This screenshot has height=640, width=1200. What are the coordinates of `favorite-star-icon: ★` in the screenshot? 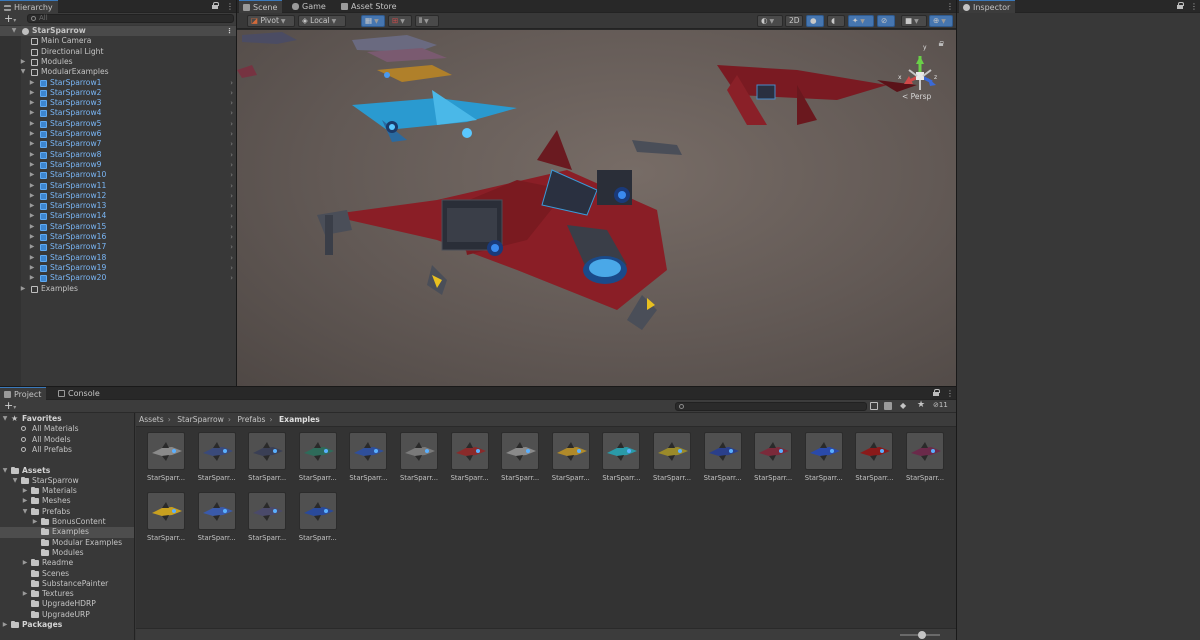 It's located at (921, 405).